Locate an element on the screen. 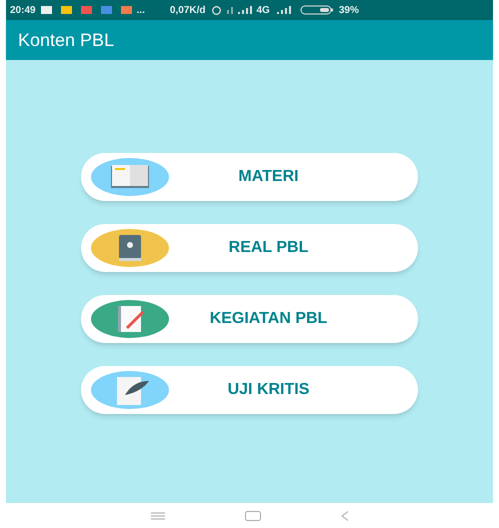 The image size is (499, 528). battery-level: 39% is located at coordinates (348, 11).